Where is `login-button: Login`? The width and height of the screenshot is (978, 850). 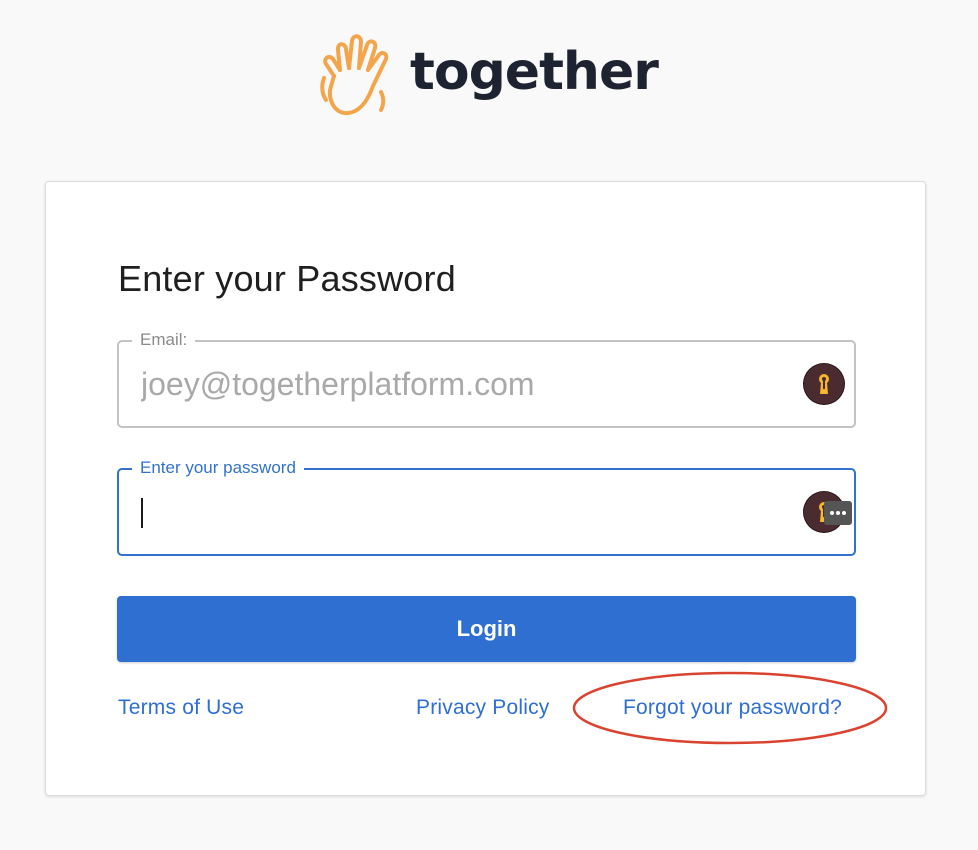 login-button: Login is located at coordinates (486, 629).